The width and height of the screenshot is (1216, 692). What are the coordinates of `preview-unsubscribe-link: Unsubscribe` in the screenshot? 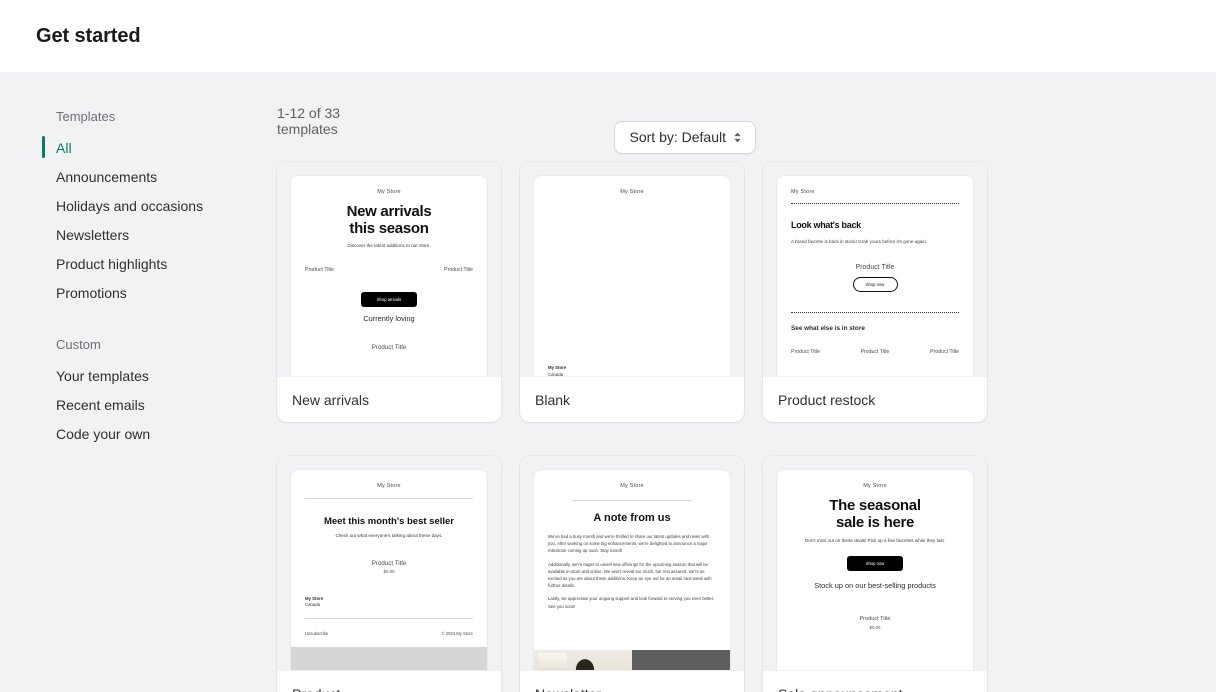 It's located at (317, 633).